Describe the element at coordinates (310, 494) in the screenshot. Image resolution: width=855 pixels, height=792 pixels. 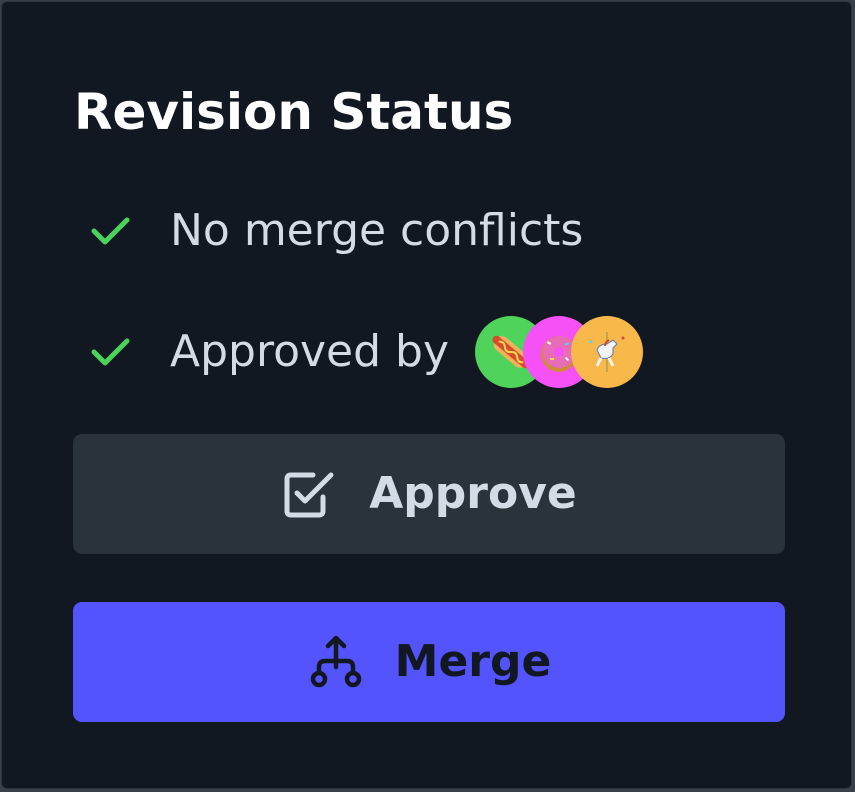
I see `checkbox-icon` at that location.